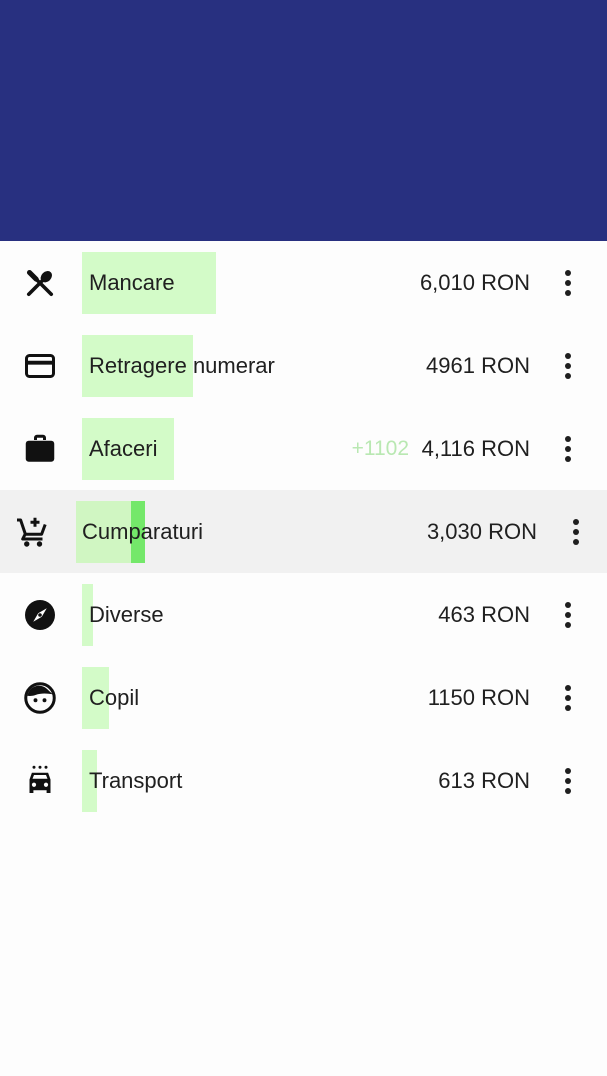  Describe the element at coordinates (484, 614) in the screenshot. I see `category-amount: 463 RON` at that location.